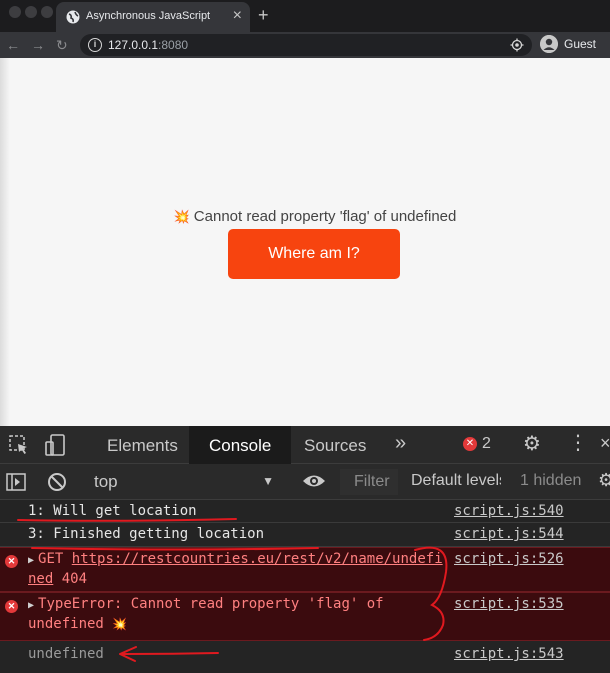 The width and height of the screenshot is (610, 673). Describe the element at coordinates (57, 482) in the screenshot. I see `clear-console-icon` at that location.